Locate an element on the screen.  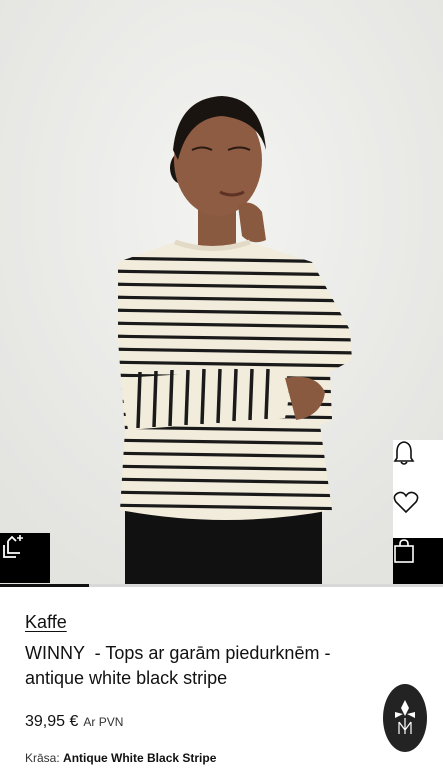
wishlist-button is located at coordinates (418, 514).